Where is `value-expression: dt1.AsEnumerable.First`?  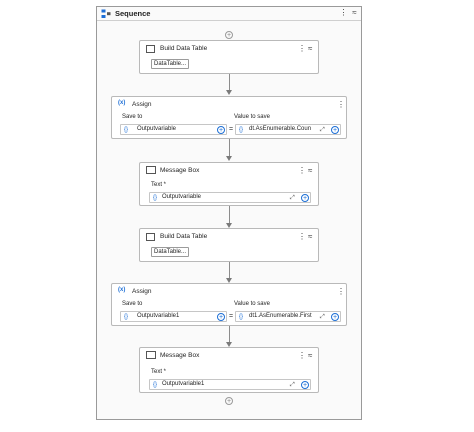
value-expression: dt1.AsEnumerable.First is located at coordinates (280, 316).